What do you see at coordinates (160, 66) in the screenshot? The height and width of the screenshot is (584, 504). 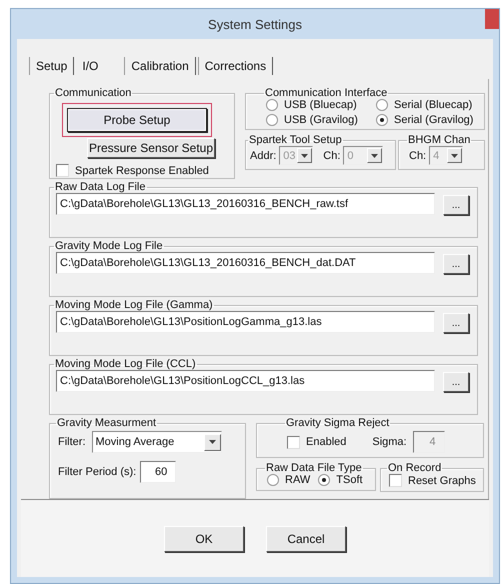 I see `tab: Calibration` at bounding box center [160, 66].